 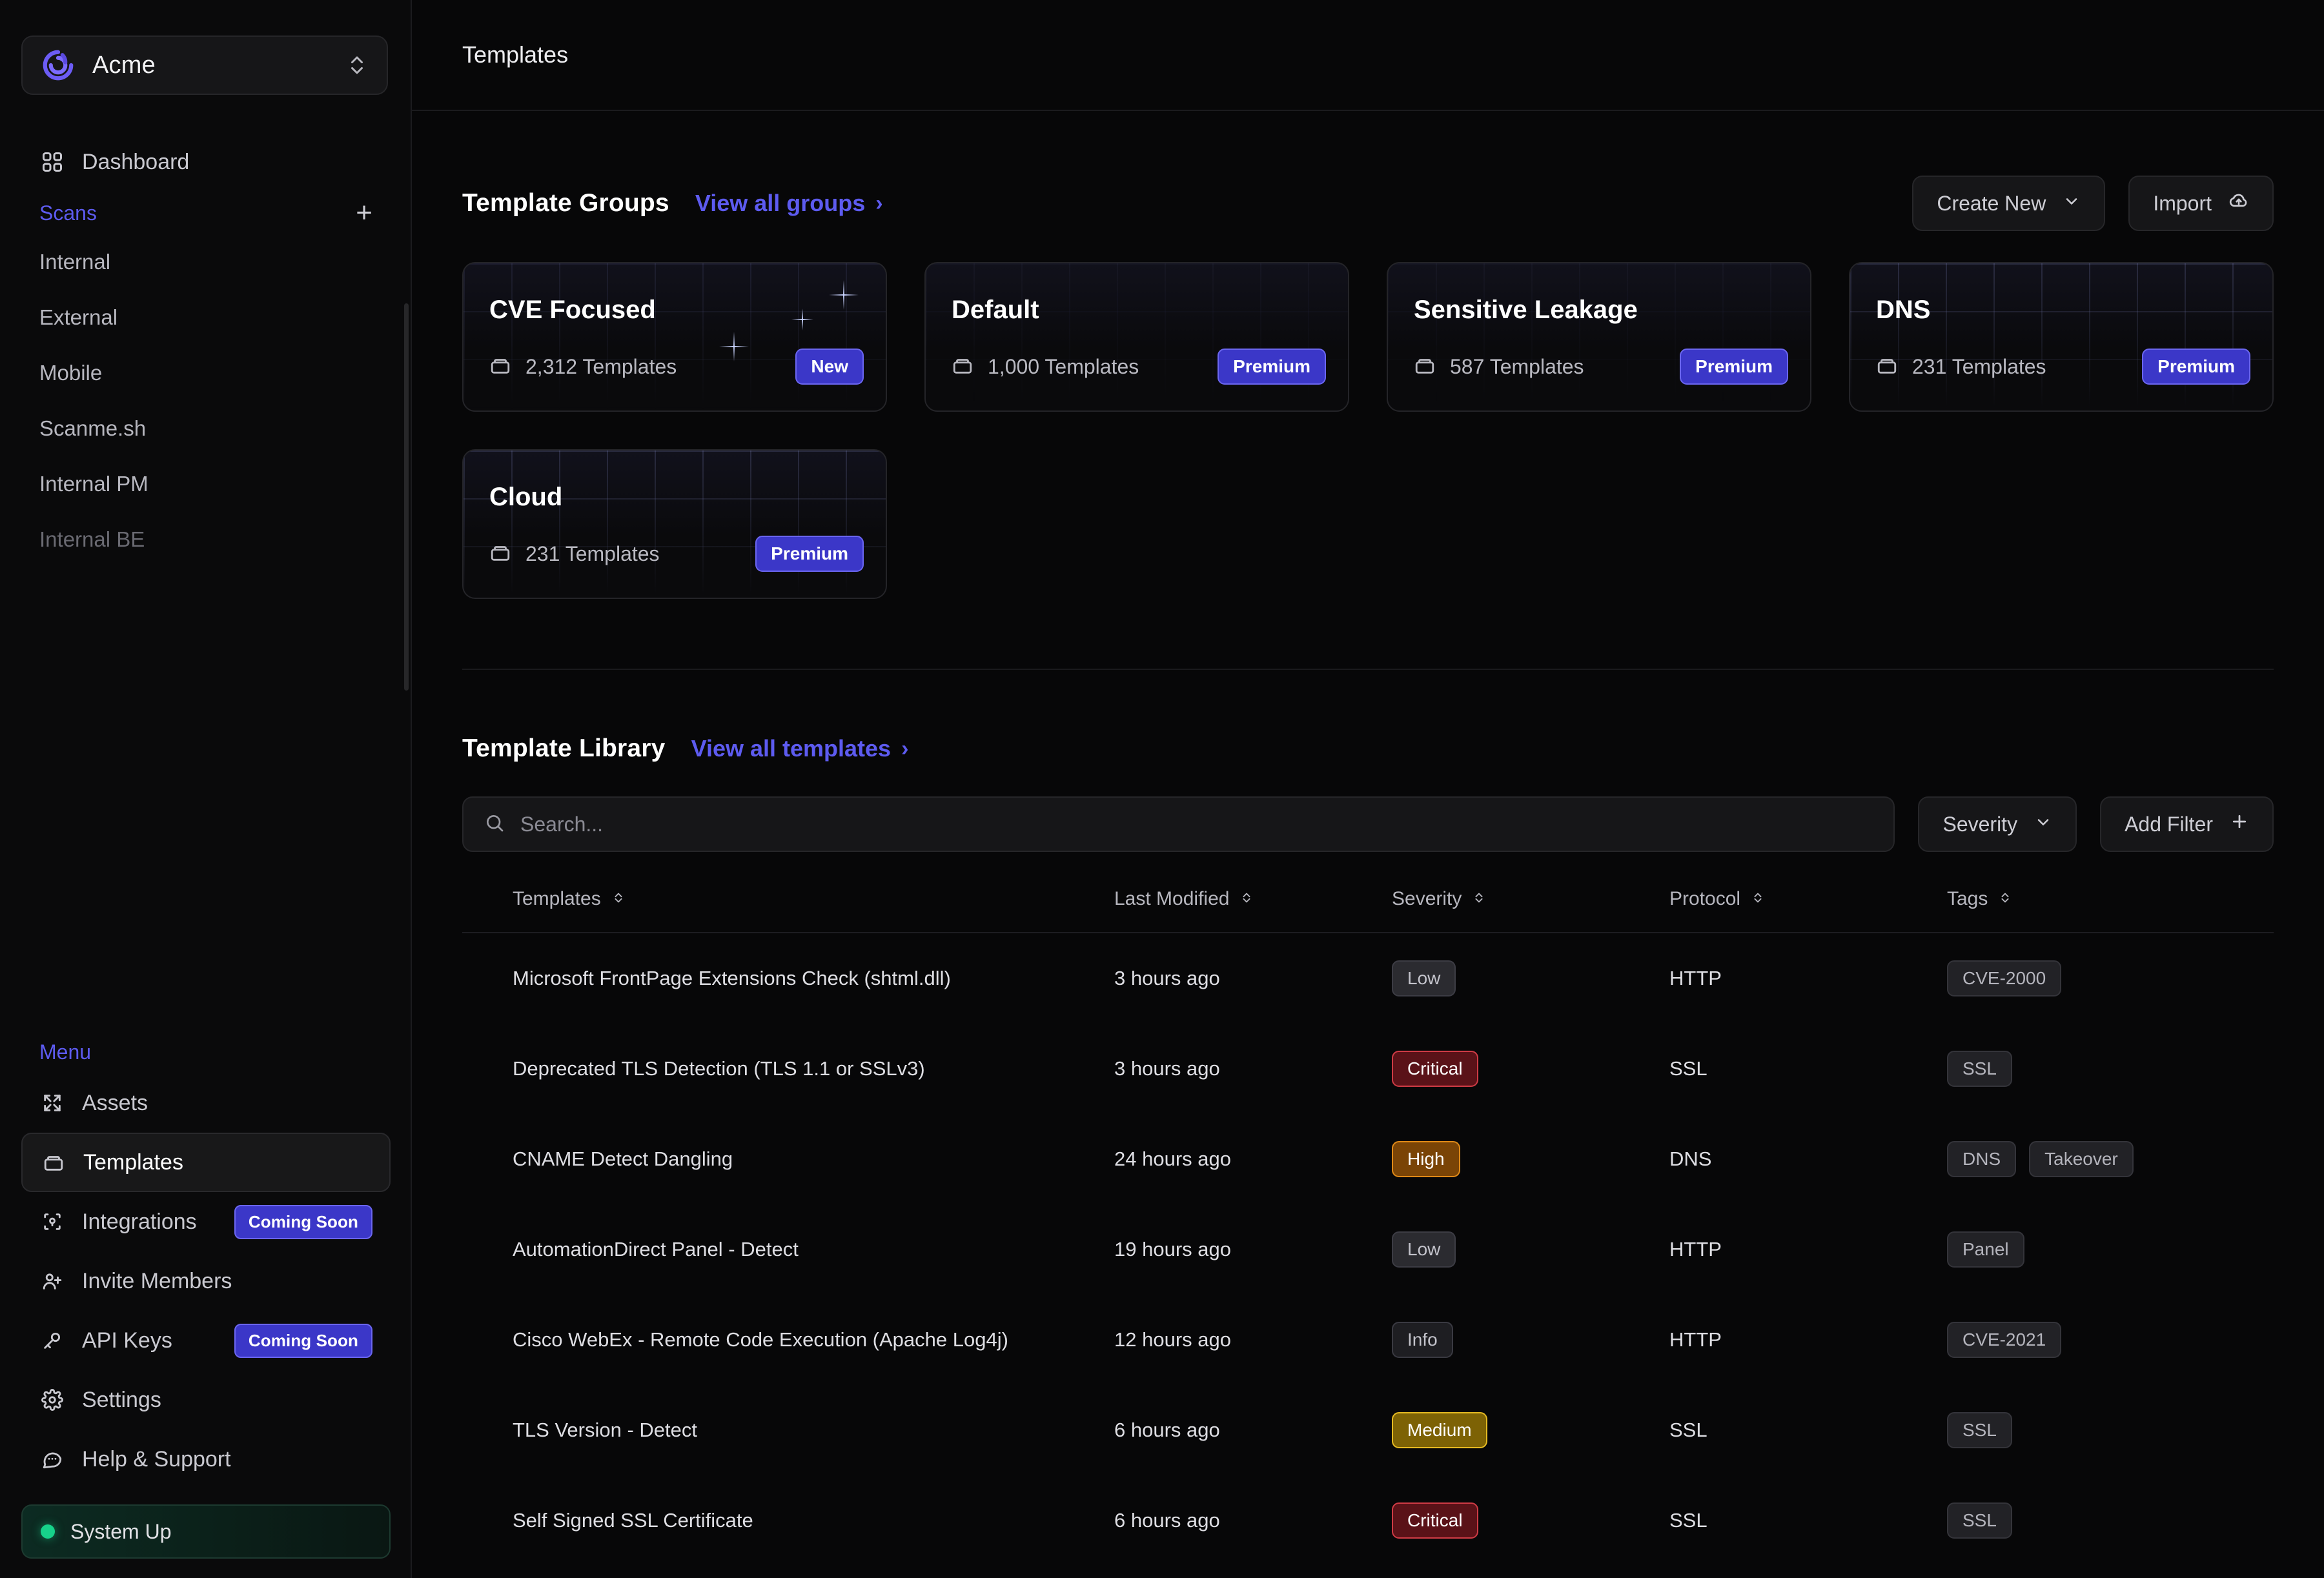 I want to click on add-filter-button: Add Filter, so click(x=2187, y=824).